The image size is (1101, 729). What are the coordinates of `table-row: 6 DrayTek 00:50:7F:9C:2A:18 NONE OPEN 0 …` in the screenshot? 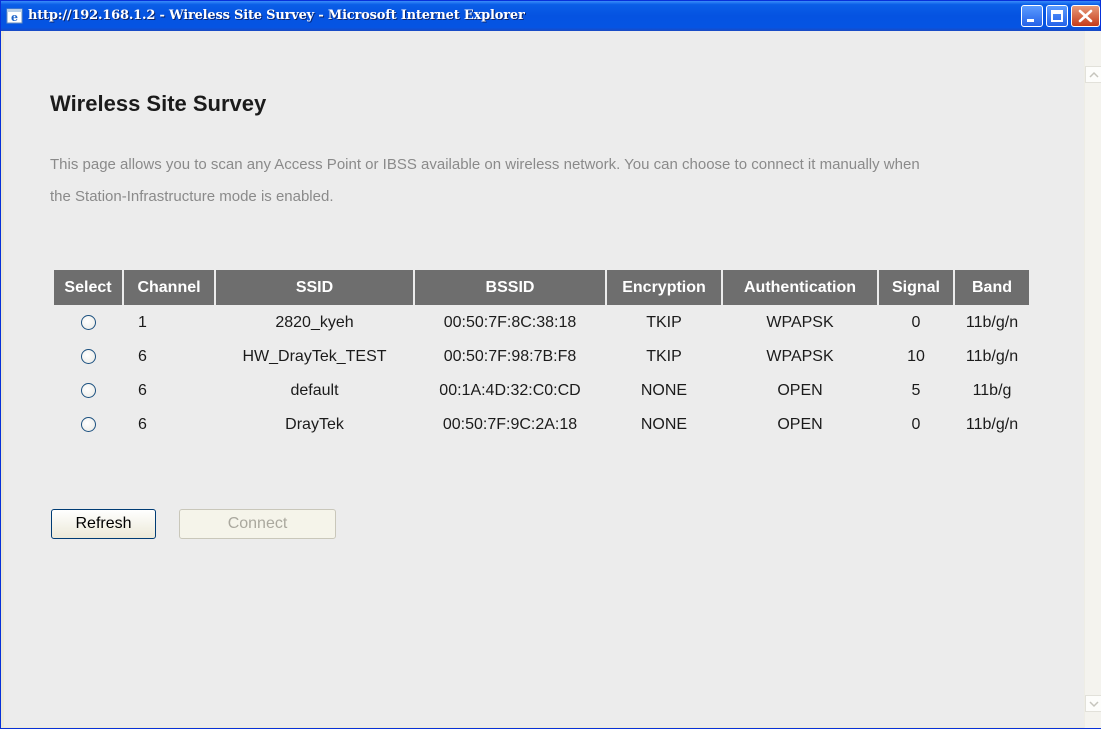 It's located at (541, 425).